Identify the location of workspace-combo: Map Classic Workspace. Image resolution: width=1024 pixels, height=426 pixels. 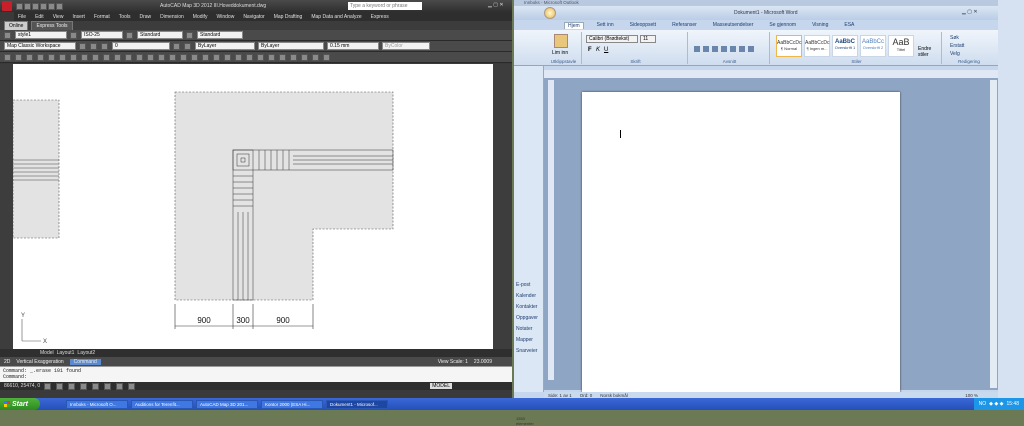
(40, 46).